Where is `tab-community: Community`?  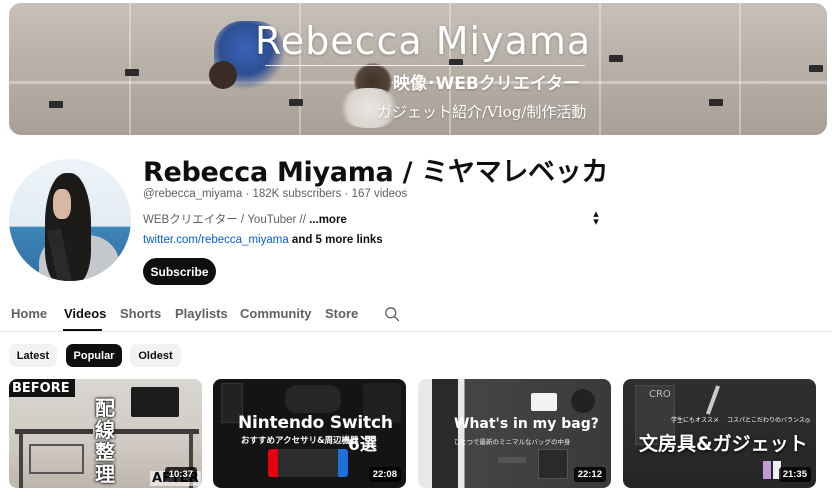
tab-community: Community is located at coordinates (276, 313).